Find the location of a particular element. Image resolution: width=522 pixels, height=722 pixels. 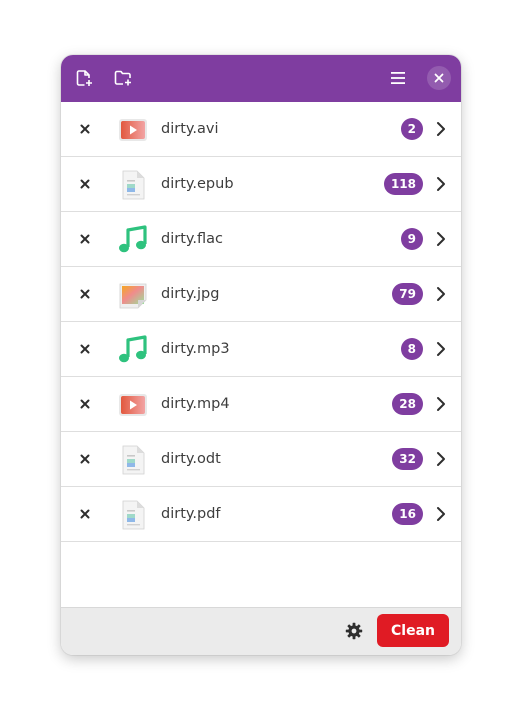

metadata-count-badge: 32 is located at coordinates (407, 459).